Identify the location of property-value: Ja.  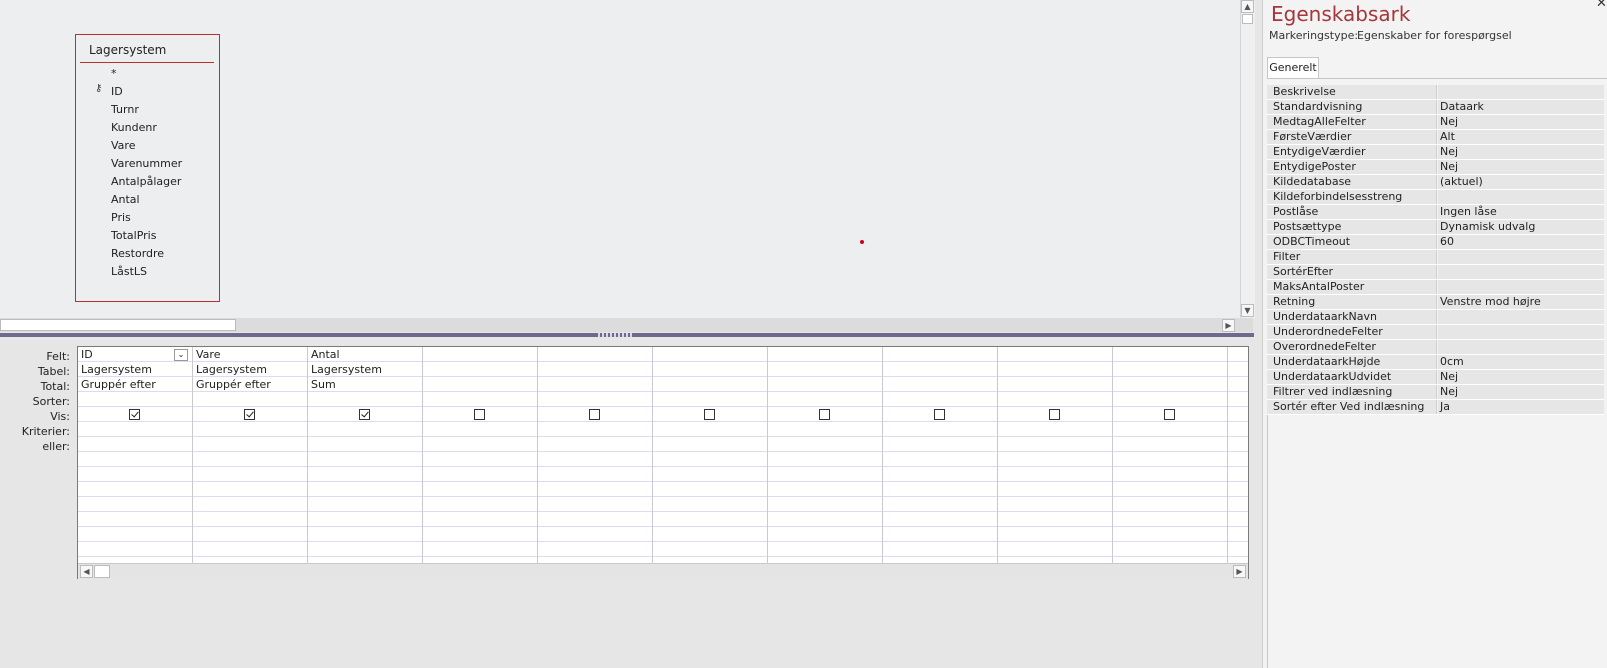
(1521, 407).